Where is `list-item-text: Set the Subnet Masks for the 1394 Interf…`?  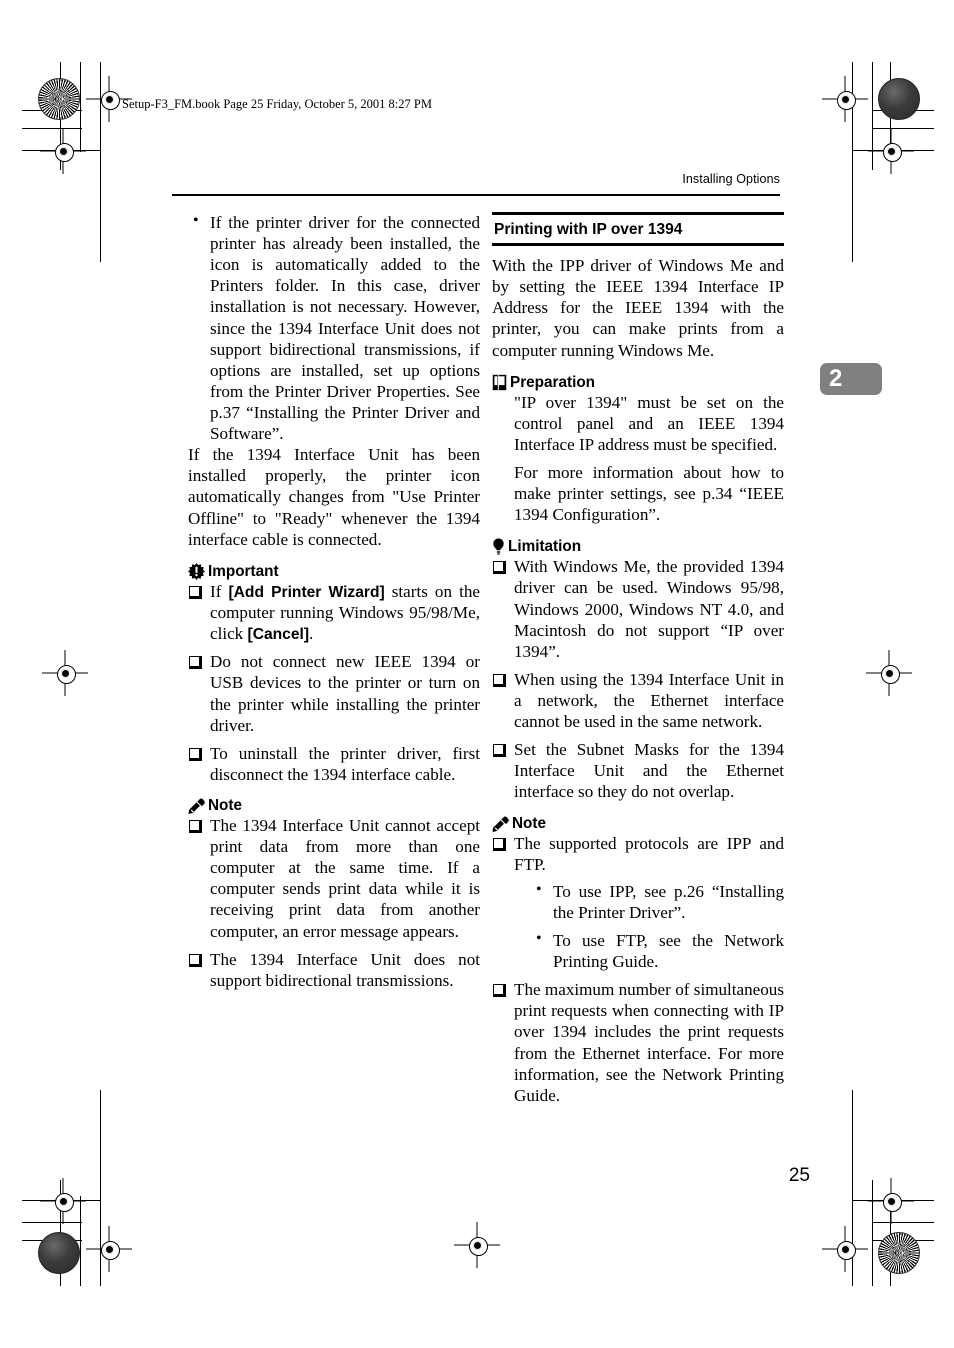
list-item-text: Set the Subnet Masks for the 1394 Interf… is located at coordinates (649, 771).